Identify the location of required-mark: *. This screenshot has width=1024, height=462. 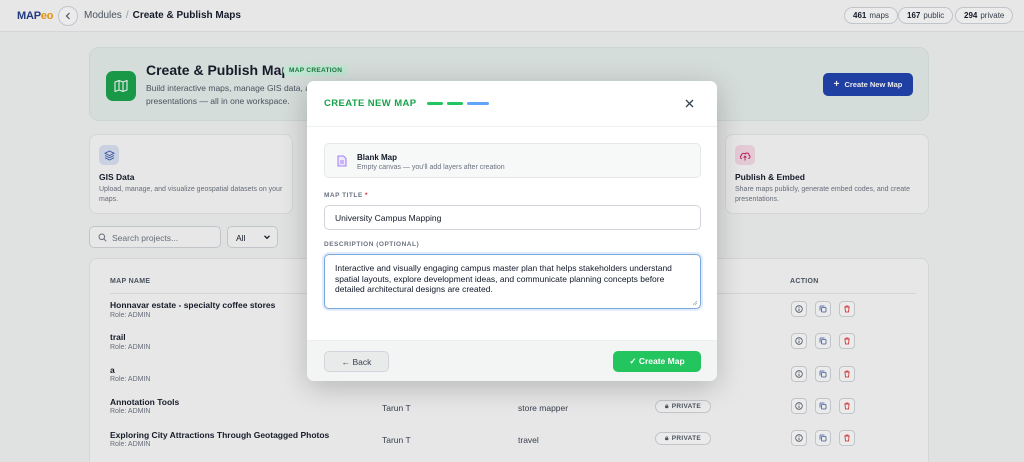
(367, 195).